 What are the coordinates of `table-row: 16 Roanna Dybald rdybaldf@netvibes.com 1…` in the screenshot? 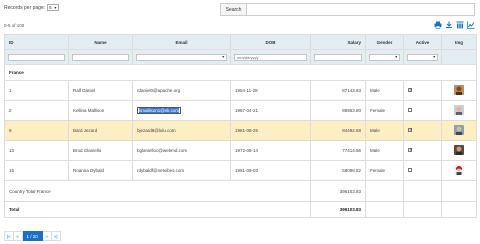 It's located at (240, 170).